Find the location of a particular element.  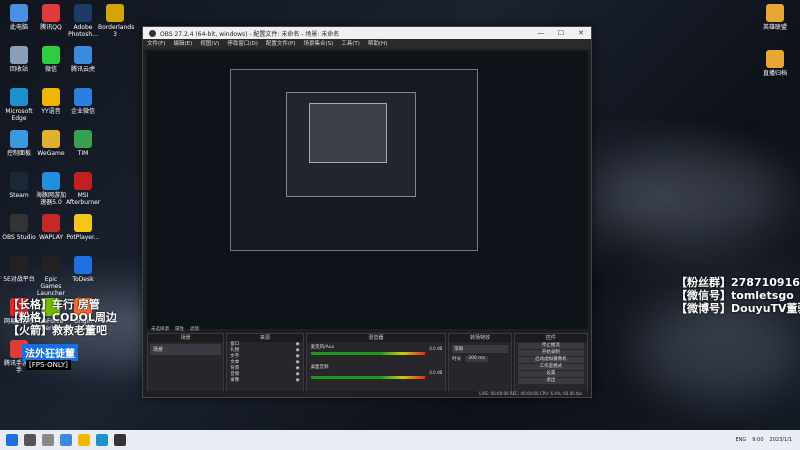

desktop-icon: Steam is located at coordinates (19, 185).